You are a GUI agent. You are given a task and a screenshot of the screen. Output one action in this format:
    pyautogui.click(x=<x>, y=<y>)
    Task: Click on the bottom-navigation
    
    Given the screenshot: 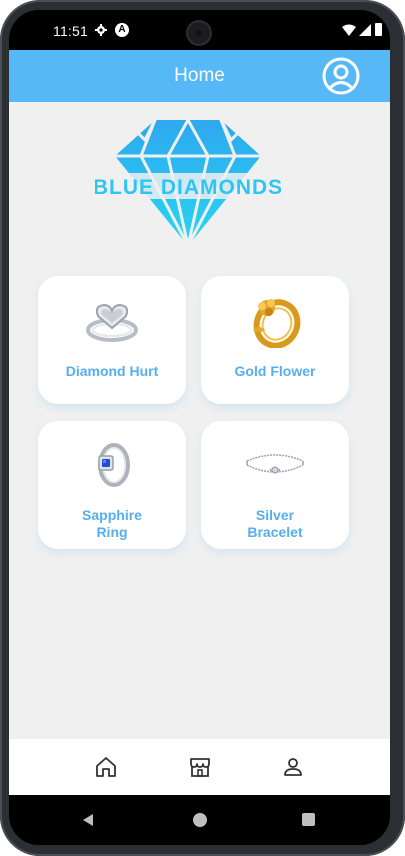 What is the action you would take?
    pyautogui.click(x=199, y=767)
    